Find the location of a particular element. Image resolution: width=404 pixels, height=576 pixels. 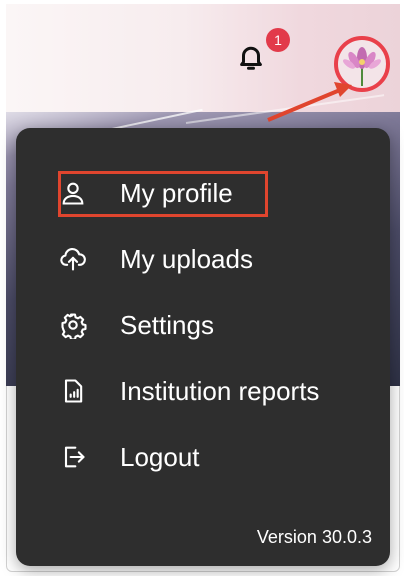

menu-item-label: Logout is located at coordinates (160, 456).